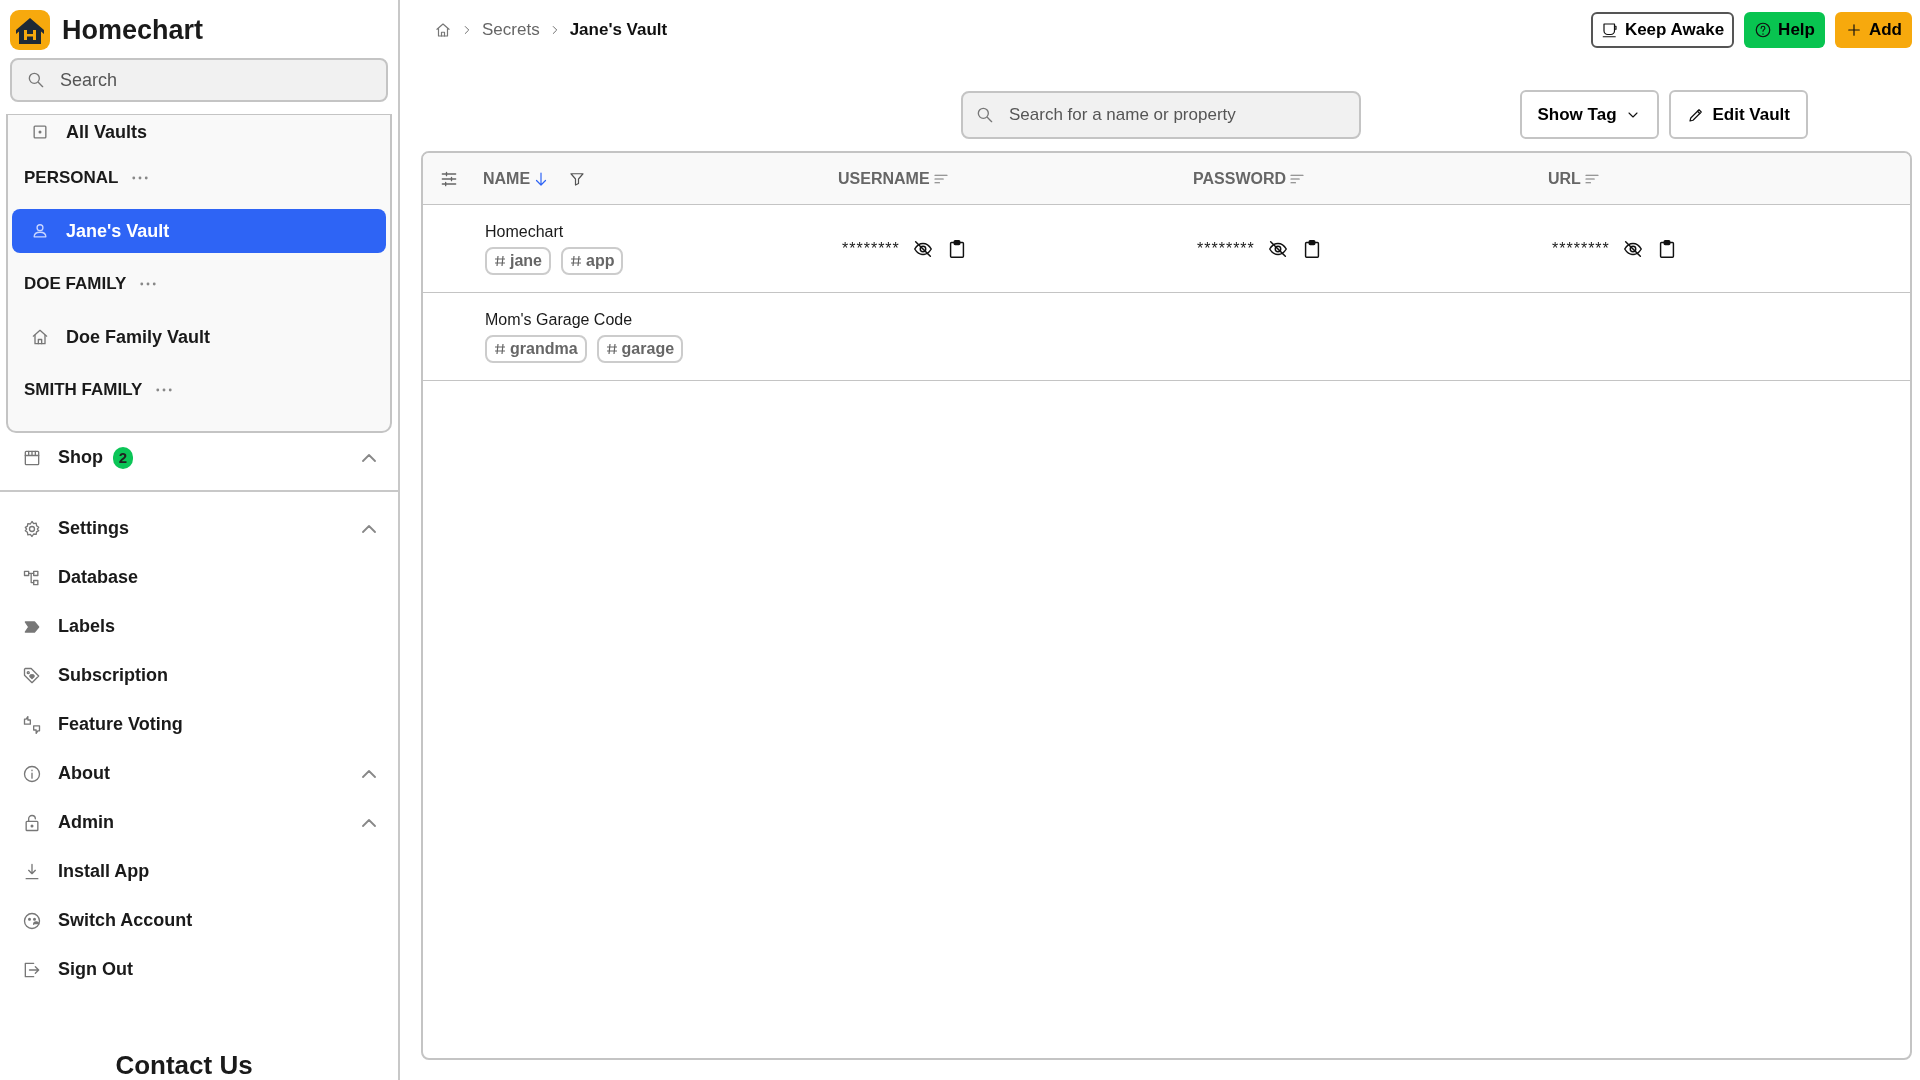  Describe the element at coordinates (1738, 114) in the screenshot. I see `edit-vault-button: Edit Vault` at that location.